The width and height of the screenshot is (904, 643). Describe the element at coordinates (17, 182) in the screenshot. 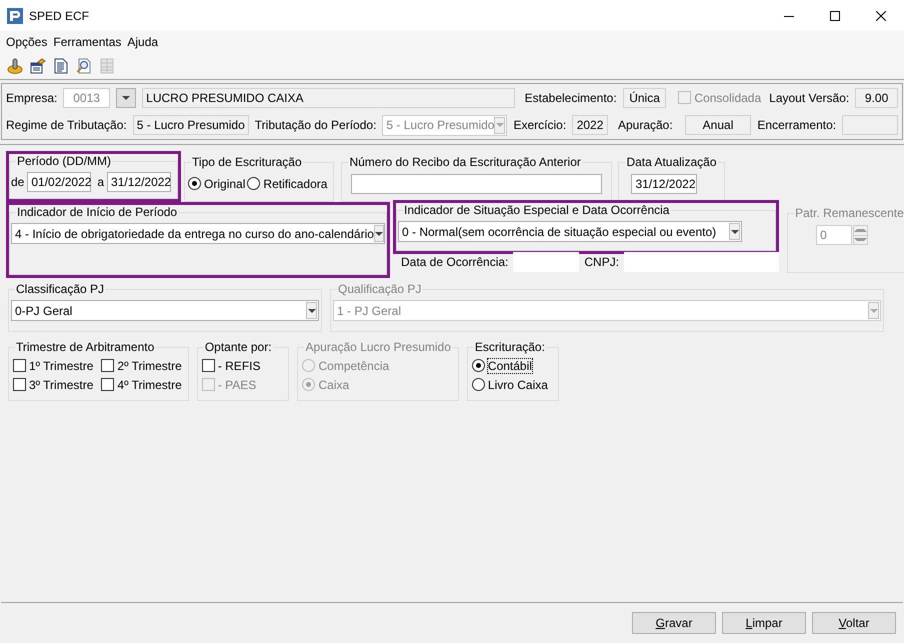

I see `field-label: de` at that location.